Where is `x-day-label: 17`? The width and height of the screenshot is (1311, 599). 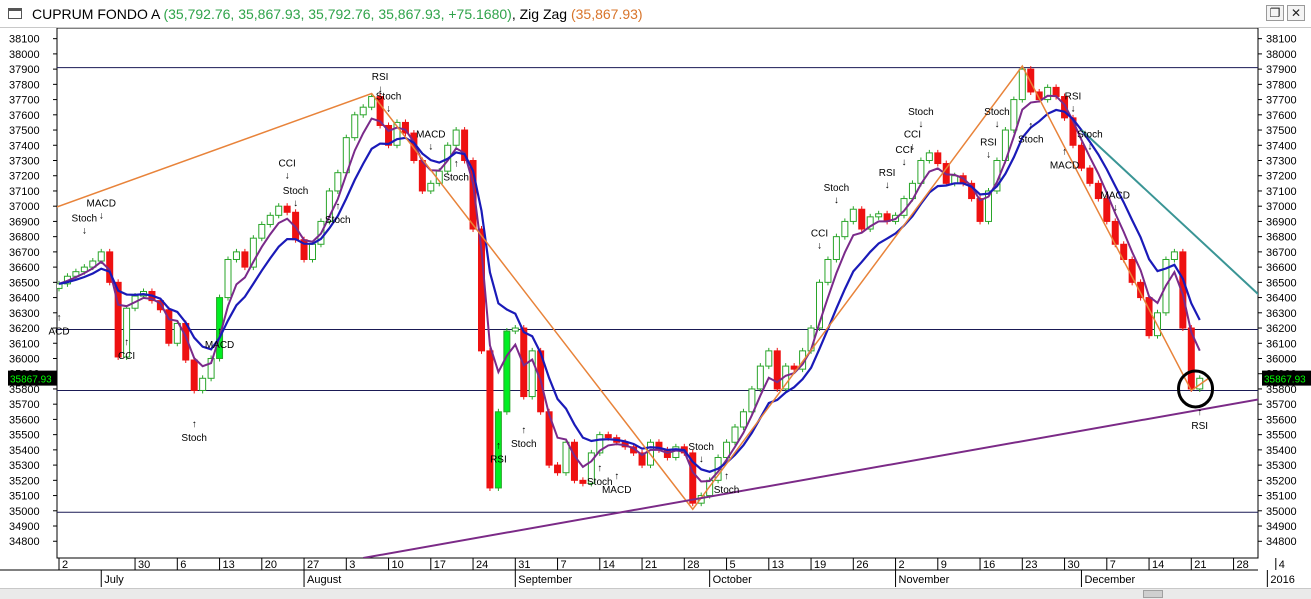 x-day-label: 17 is located at coordinates (440, 565).